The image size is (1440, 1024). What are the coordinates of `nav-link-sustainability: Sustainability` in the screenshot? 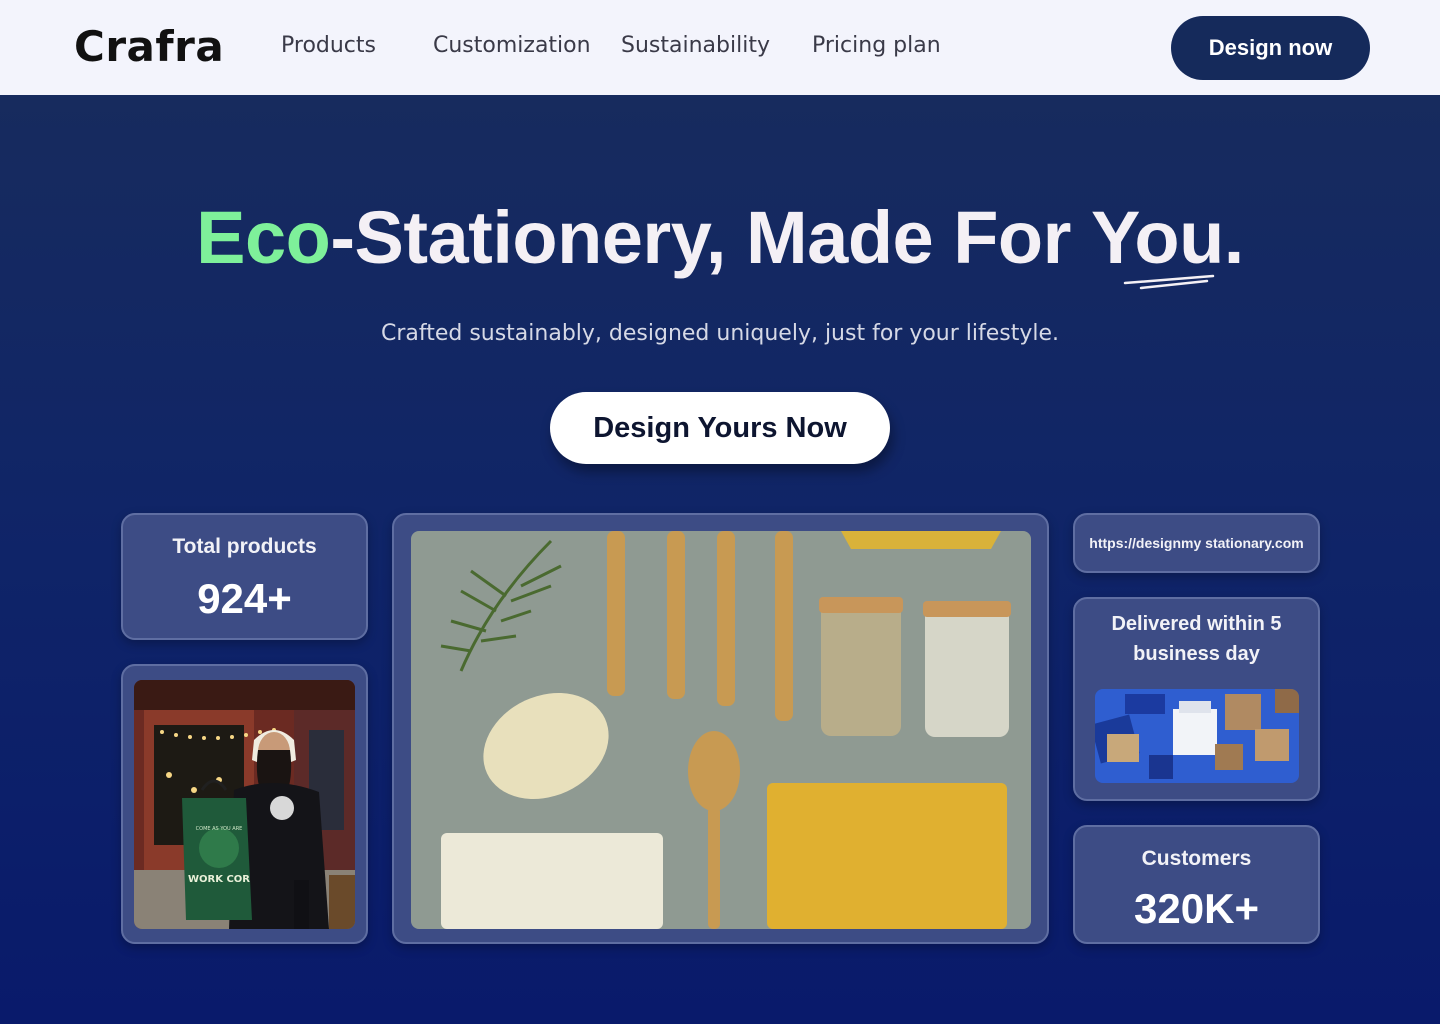 It's located at (695, 45).